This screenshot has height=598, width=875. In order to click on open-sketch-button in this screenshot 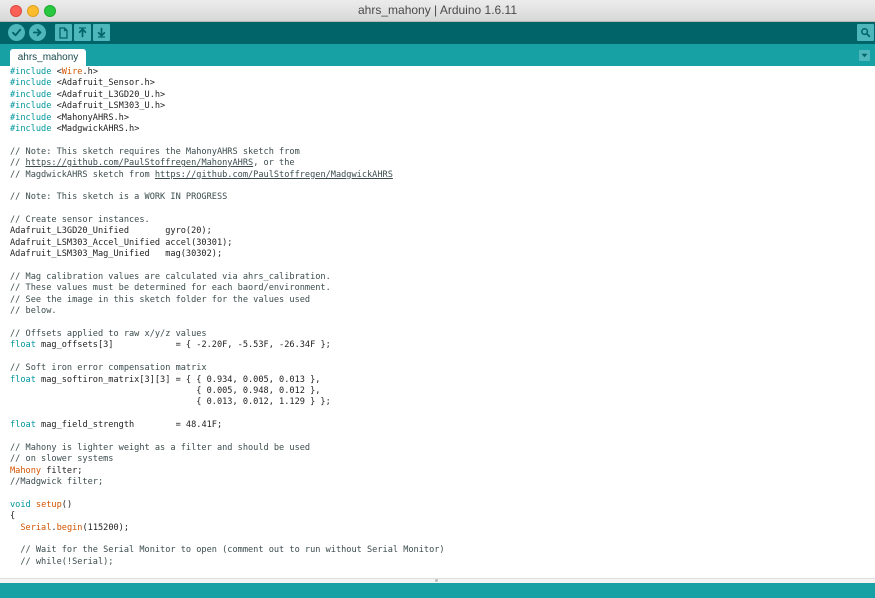, I will do `click(82, 32)`.